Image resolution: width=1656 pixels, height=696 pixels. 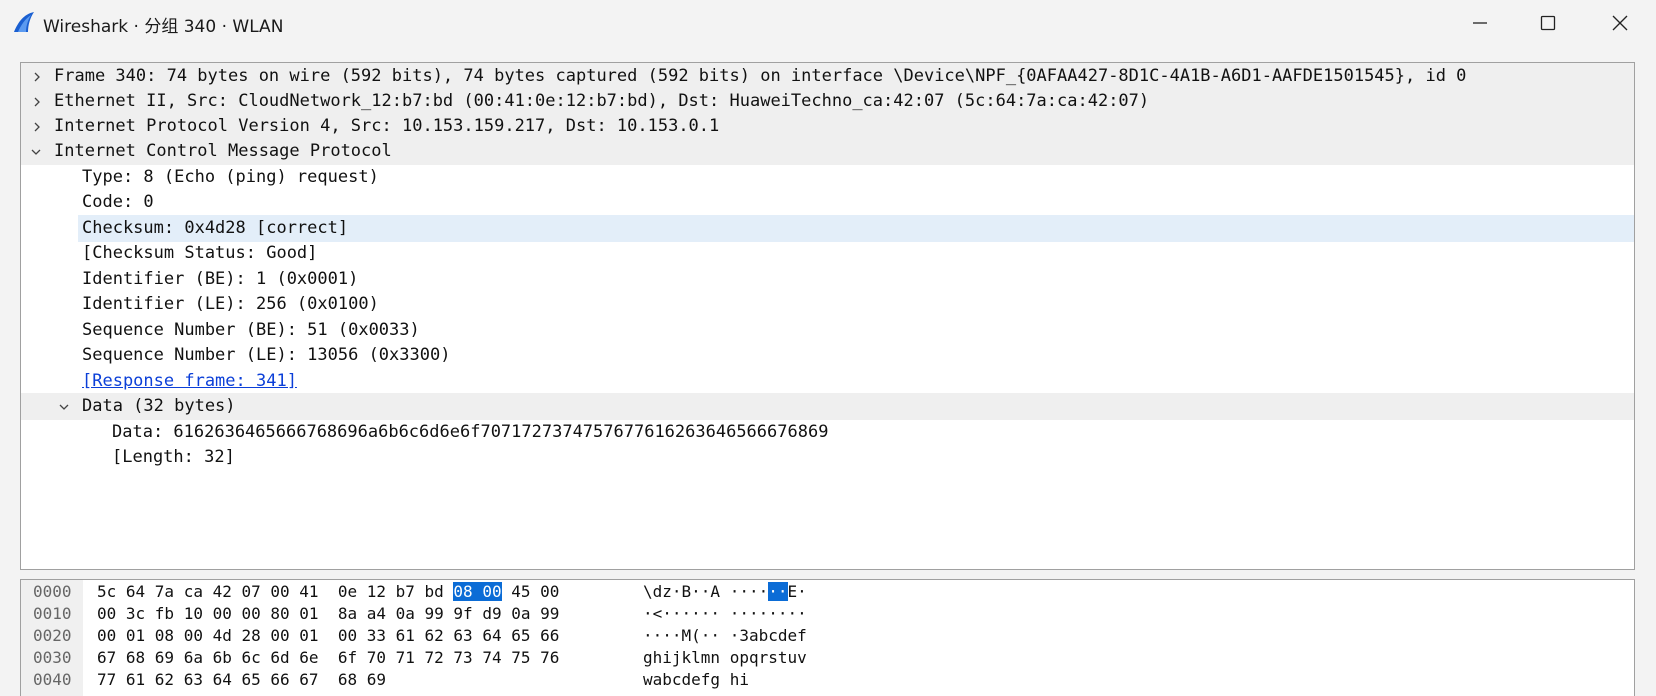 I want to click on tree-item-label: Type: 8 (Echo (ping) request), so click(x=230, y=177).